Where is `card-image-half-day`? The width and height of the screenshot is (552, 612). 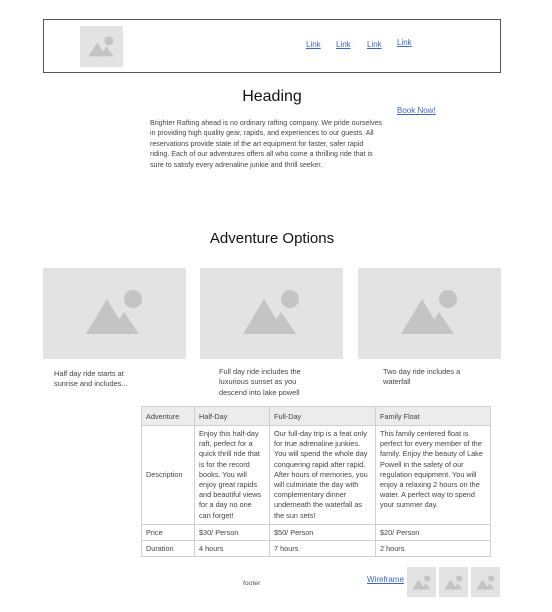
card-image-half-day is located at coordinates (114, 313).